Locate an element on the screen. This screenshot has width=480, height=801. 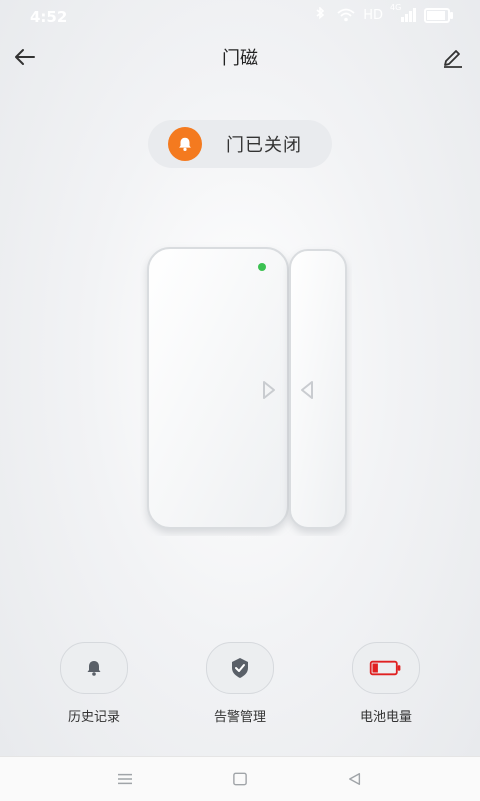
signal-icon: 4G is located at coordinates (403, 12).